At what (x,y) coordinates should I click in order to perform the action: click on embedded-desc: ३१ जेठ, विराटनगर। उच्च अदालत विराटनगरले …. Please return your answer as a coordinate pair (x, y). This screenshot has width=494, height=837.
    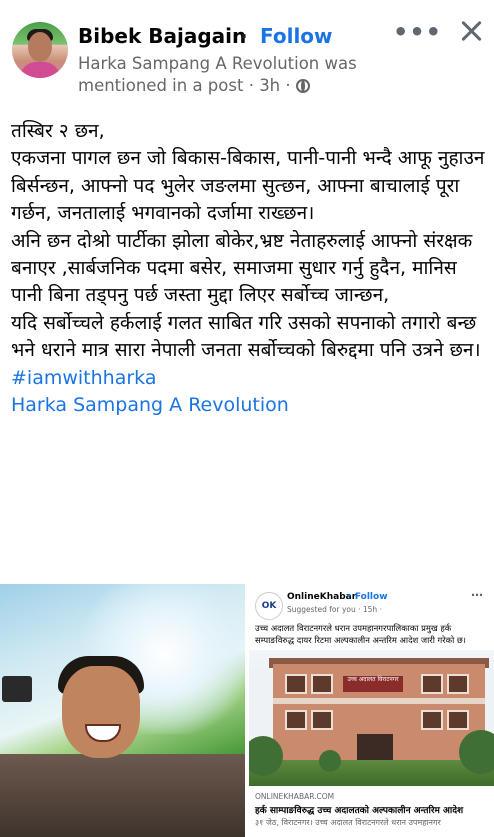
    Looking at the image, I should click on (348, 822).